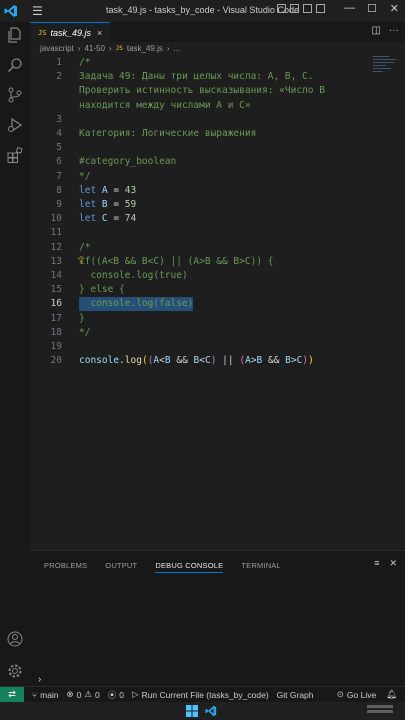 Image resolution: width=405 pixels, height=720 pixels. What do you see at coordinates (49, 694) in the screenshot?
I see `branch-label: main` at bounding box center [49, 694].